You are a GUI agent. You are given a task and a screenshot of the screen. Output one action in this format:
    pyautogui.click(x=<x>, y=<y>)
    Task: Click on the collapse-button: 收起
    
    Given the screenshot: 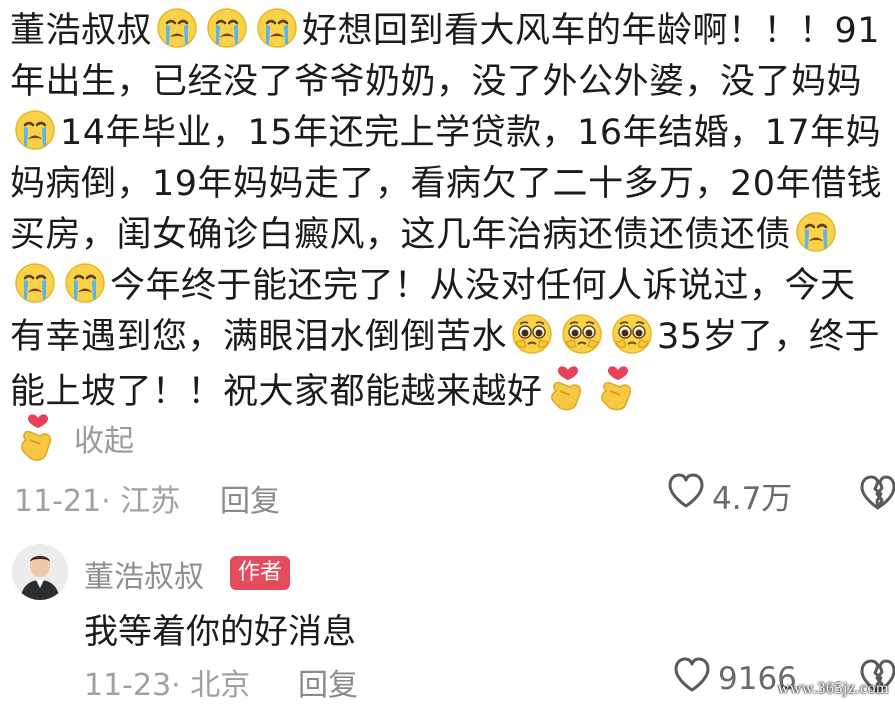 What is the action you would take?
    pyautogui.click(x=75, y=438)
    